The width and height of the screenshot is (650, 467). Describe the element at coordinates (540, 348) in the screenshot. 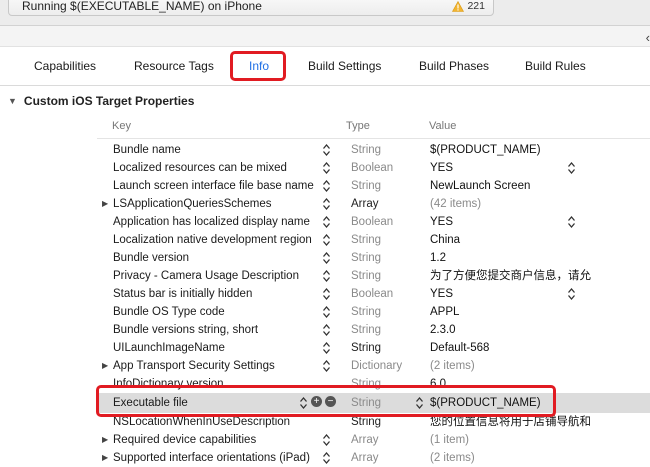

I see `row-value: Default-568` at that location.